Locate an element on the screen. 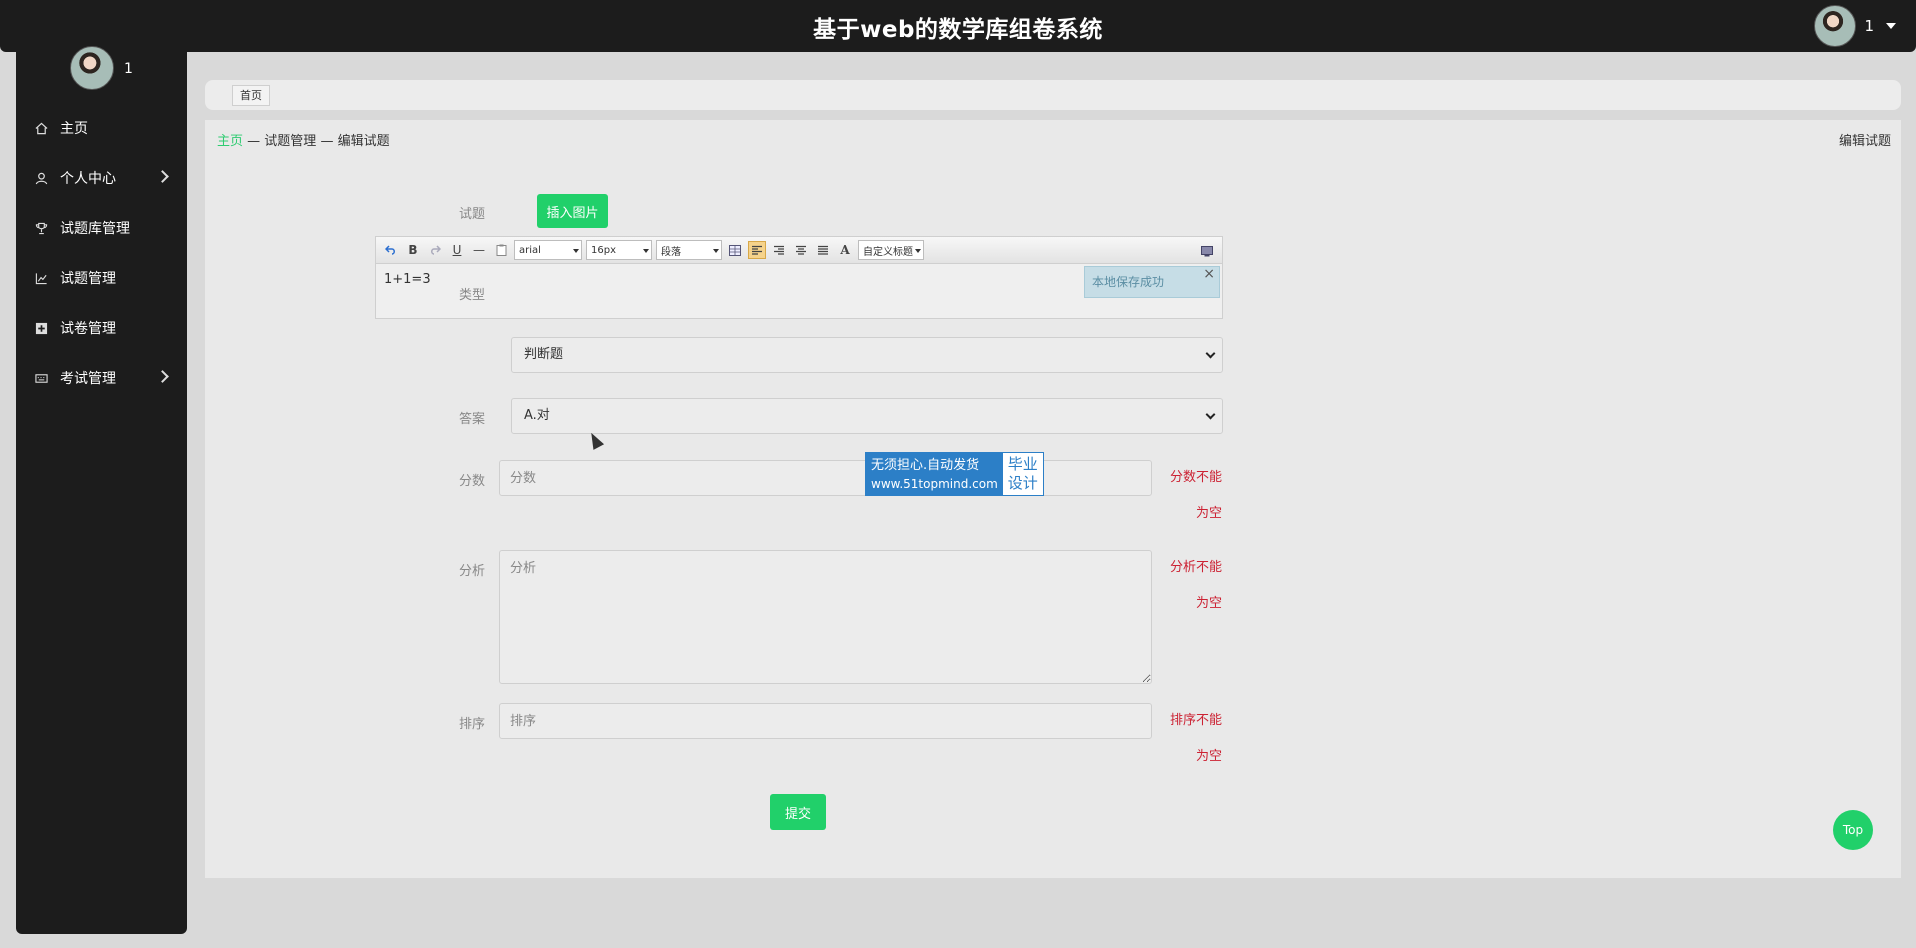 This screenshot has width=1916, height=948. score-label: 分数 is located at coordinates (471, 481).